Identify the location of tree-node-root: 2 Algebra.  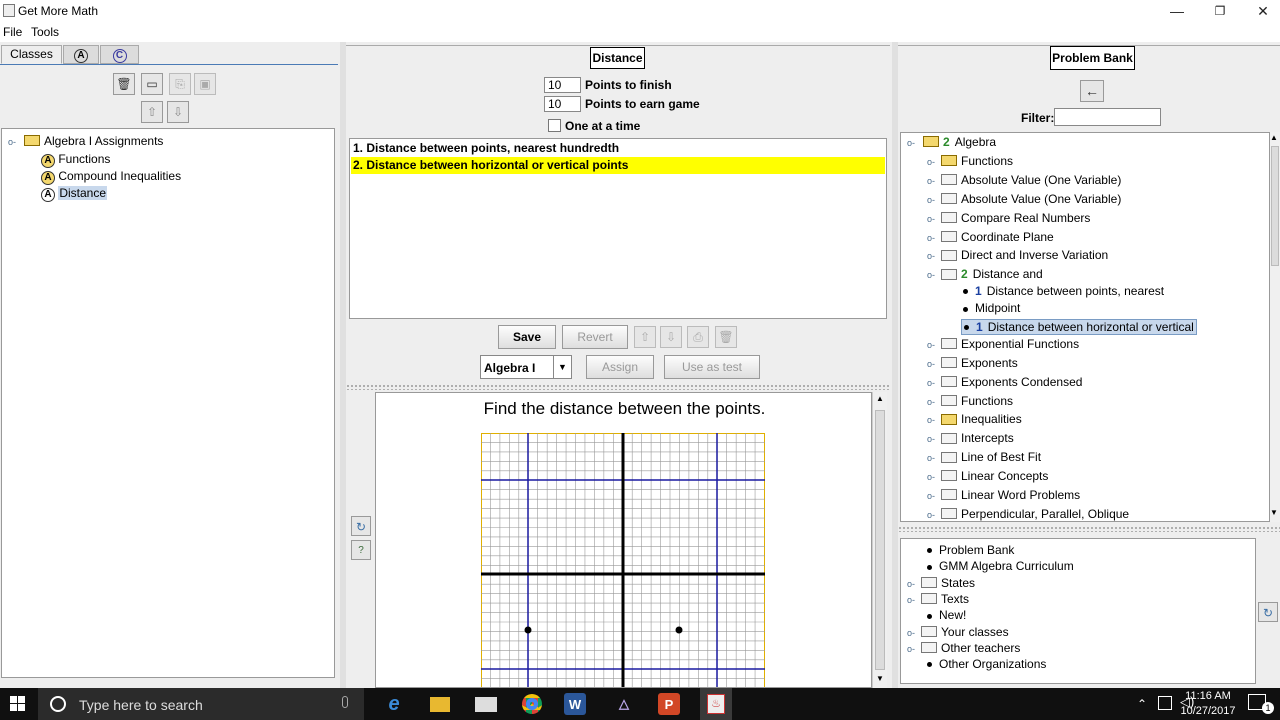
(959, 142).